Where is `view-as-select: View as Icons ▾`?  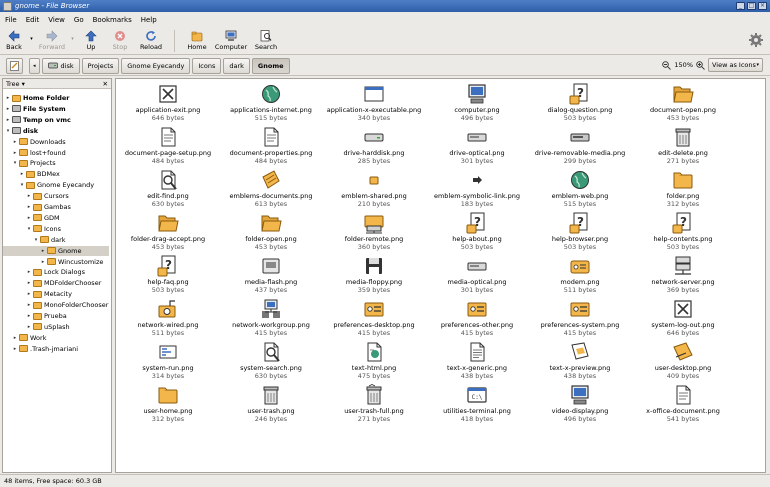 view-as-select: View as Icons ▾ is located at coordinates (735, 65).